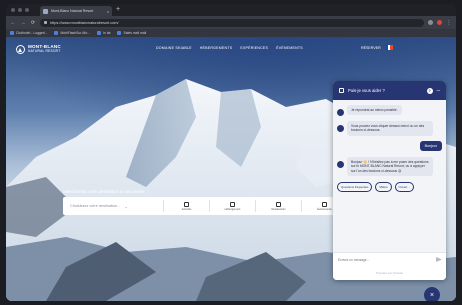  Describe the element at coordinates (438, 259) in the screenshot. I see `send-icon` at that location.